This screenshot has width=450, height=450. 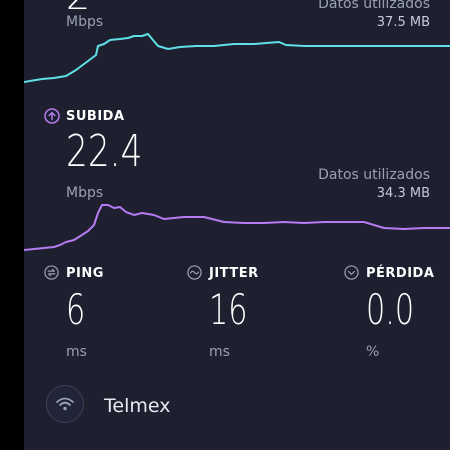 What do you see at coordinates (374, 6) in the screenshot?
I see `download-data-used-label: Datos utilizados` at bounding box center [374, 6].